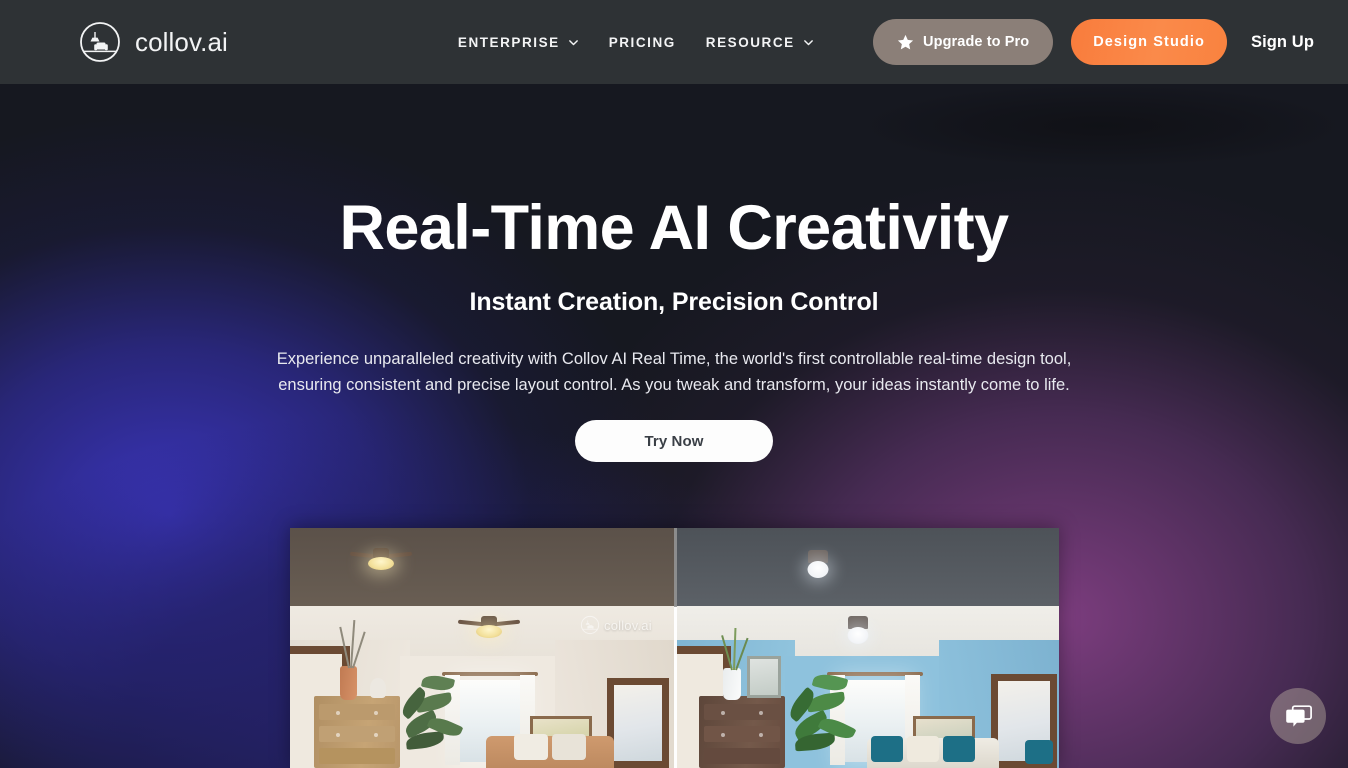  What do you see at coordinates (976, 42) in the screenshot?
I see `upgrade-to-pro-label: Upgrade to Pro` at bounding box center [976, 42].